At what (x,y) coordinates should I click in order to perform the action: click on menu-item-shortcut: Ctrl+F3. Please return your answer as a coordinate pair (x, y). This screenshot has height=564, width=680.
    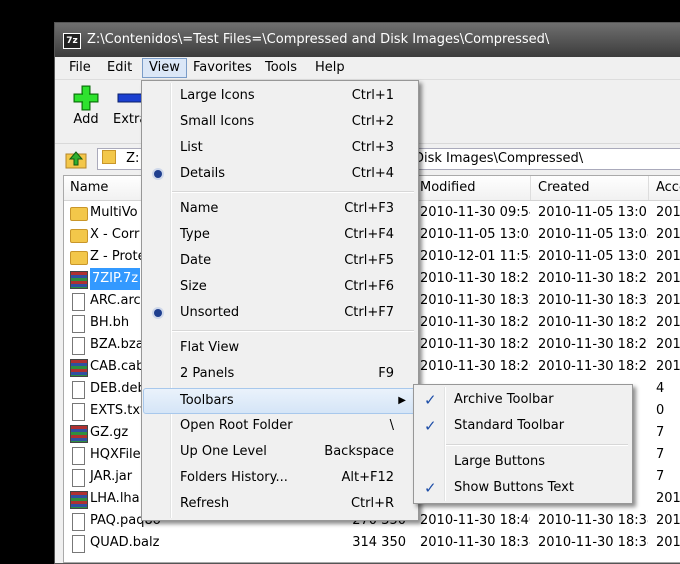
    Looking at the image, I should click on (369, 208).